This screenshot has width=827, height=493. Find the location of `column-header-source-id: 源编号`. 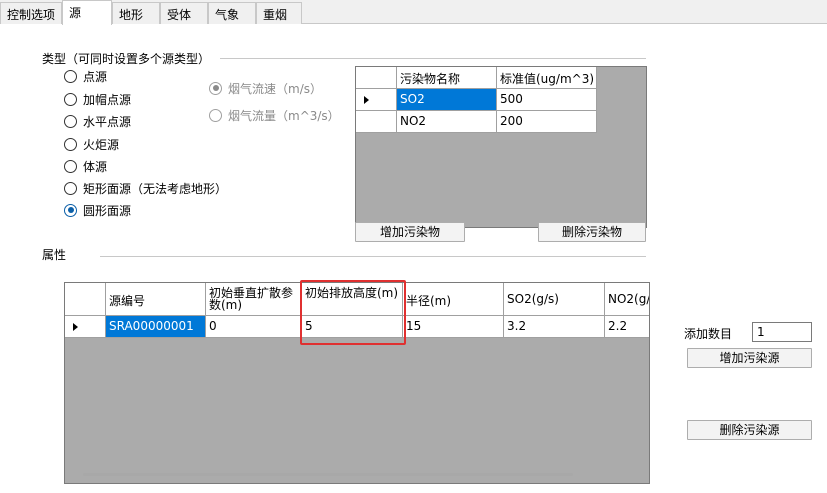

column-header-source-id: 源编号 is located at coordinates (156, 299).